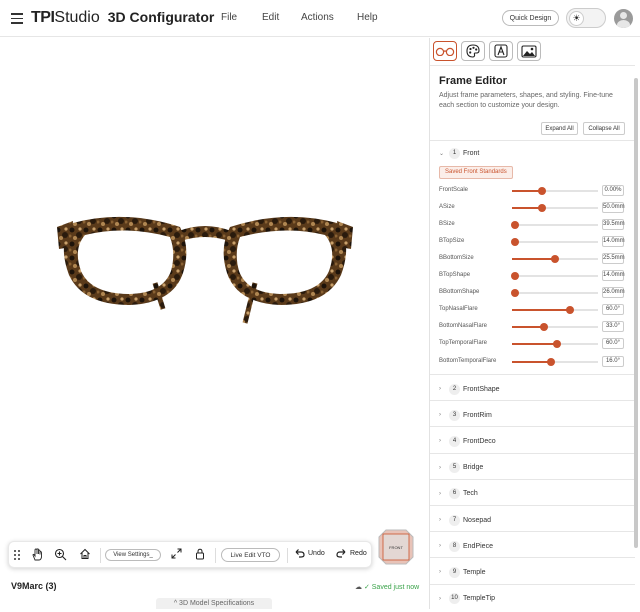 The height and width of the screenshot is (612, 640). What do you see at coordinates (613, 208) in the screenshot?
I see `param-value-input: 50.0mm` at bounding box center [613, 208].